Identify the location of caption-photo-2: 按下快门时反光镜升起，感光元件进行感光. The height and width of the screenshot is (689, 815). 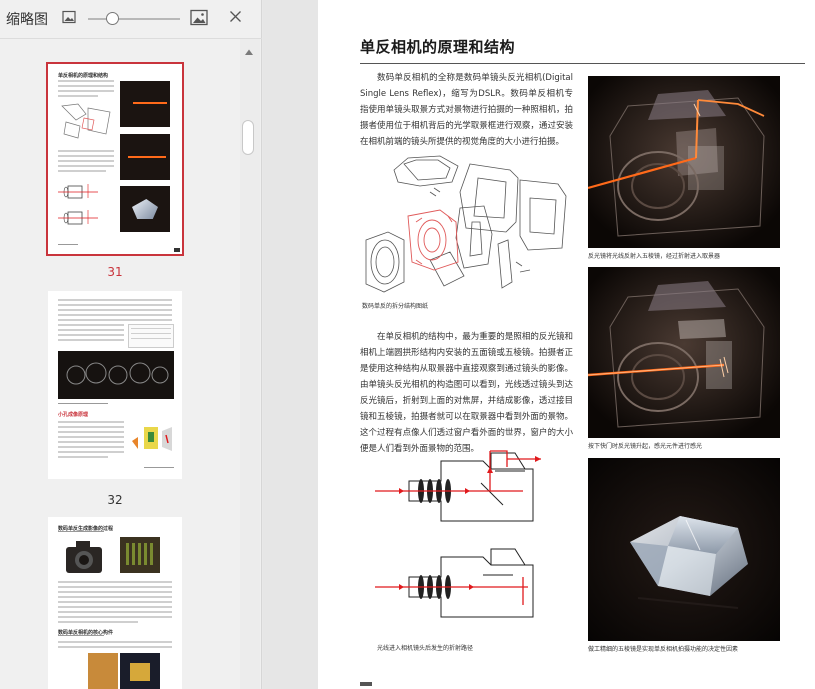
(645, 446).